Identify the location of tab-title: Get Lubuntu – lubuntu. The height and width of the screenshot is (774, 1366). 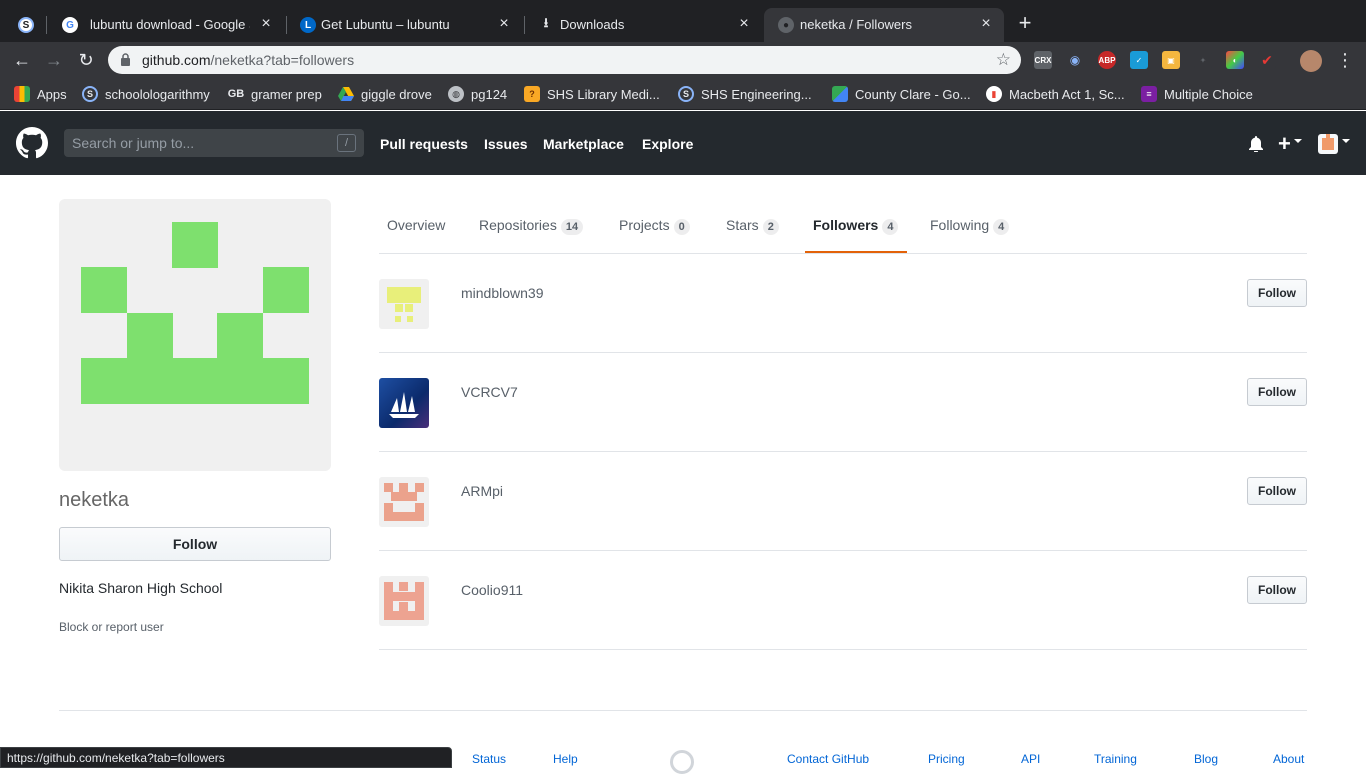
(385, 24).